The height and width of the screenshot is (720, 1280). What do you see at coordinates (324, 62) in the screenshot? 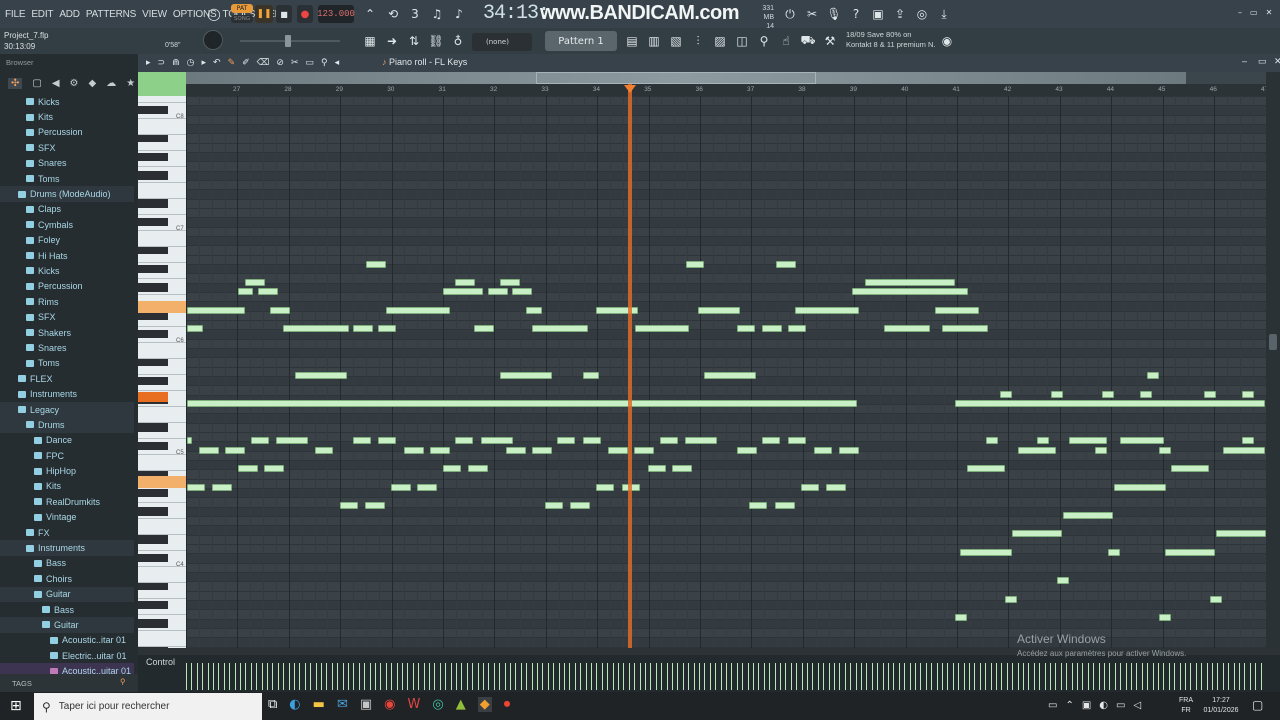
I see `zoom-icon: ⚲` at bounding box center [324, 62].